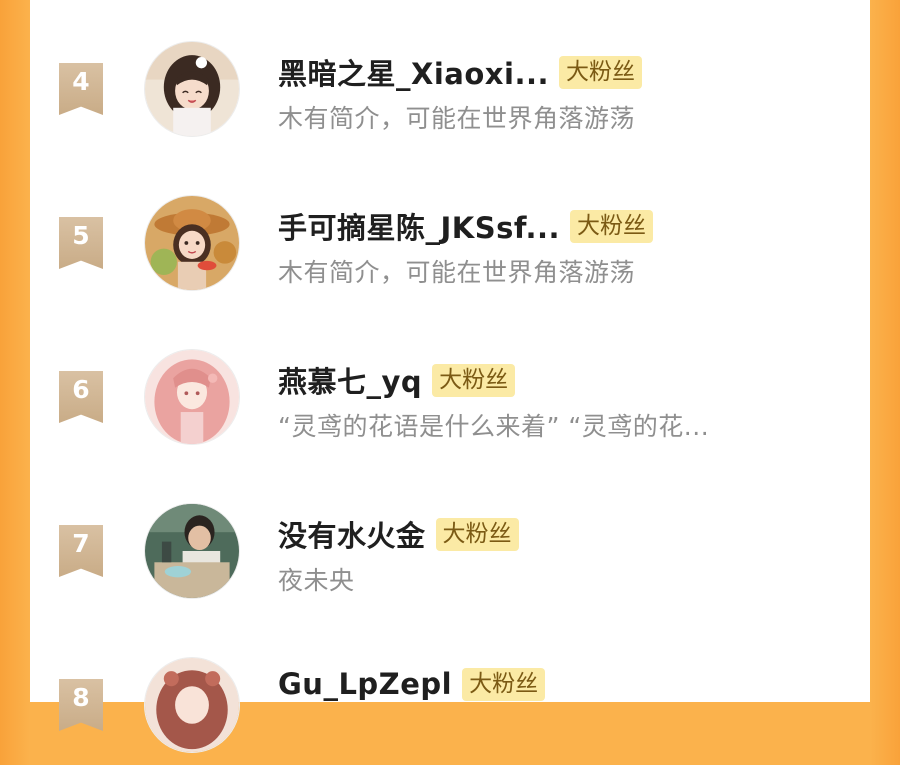 The height and width of the screenshot is (765, 900). Describe the element at coordinates (81, 397) in the screenshot. I see `rank-tag: 6` at that location.